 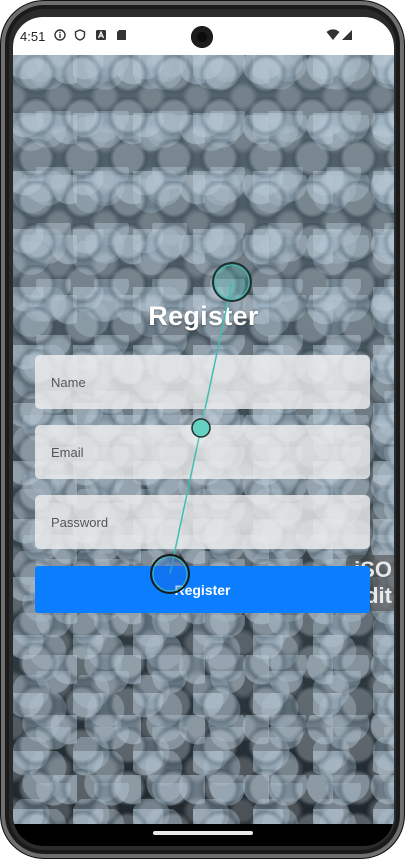 I want to click on a-icon, so click(x=101, y=35).